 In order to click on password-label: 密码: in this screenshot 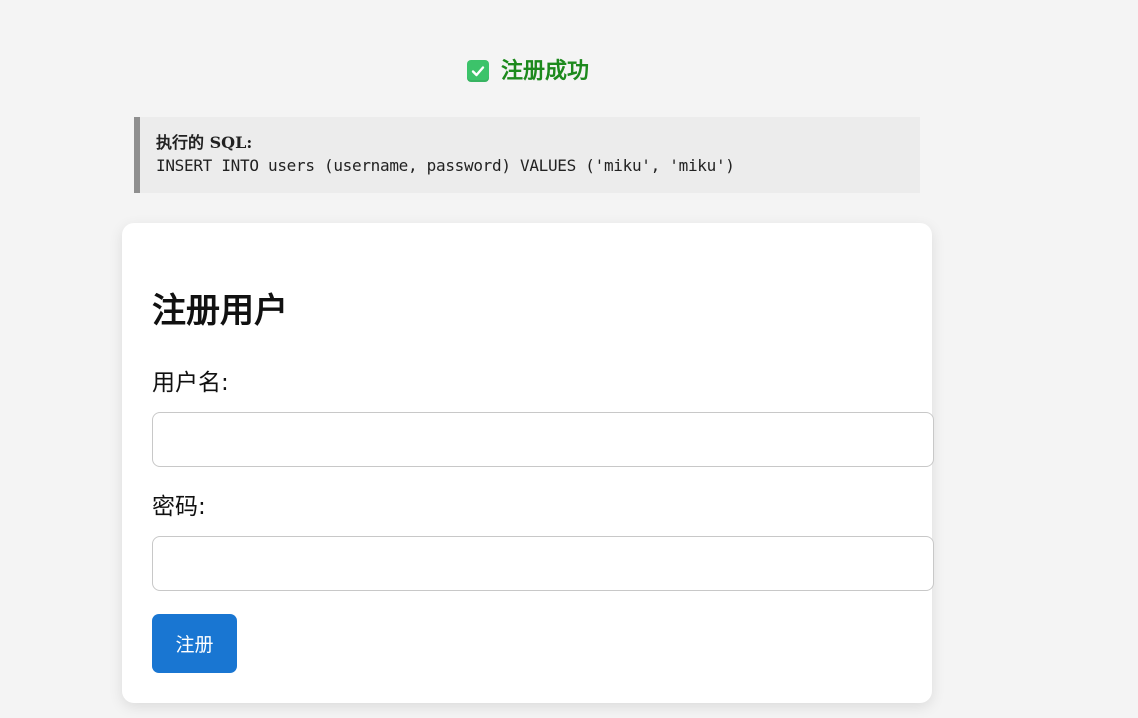, I will do `click(179, 507)`.